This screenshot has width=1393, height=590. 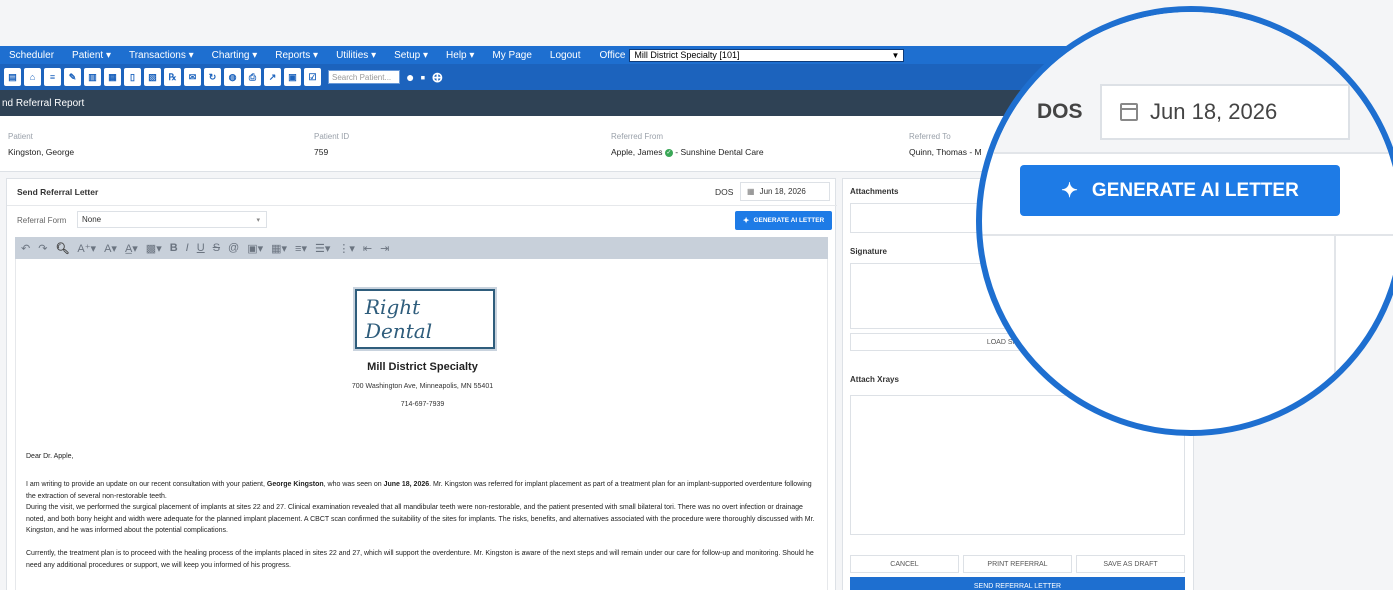 I want to click on patient-info: Patient Kingston, George, so click(x=41, y=144).